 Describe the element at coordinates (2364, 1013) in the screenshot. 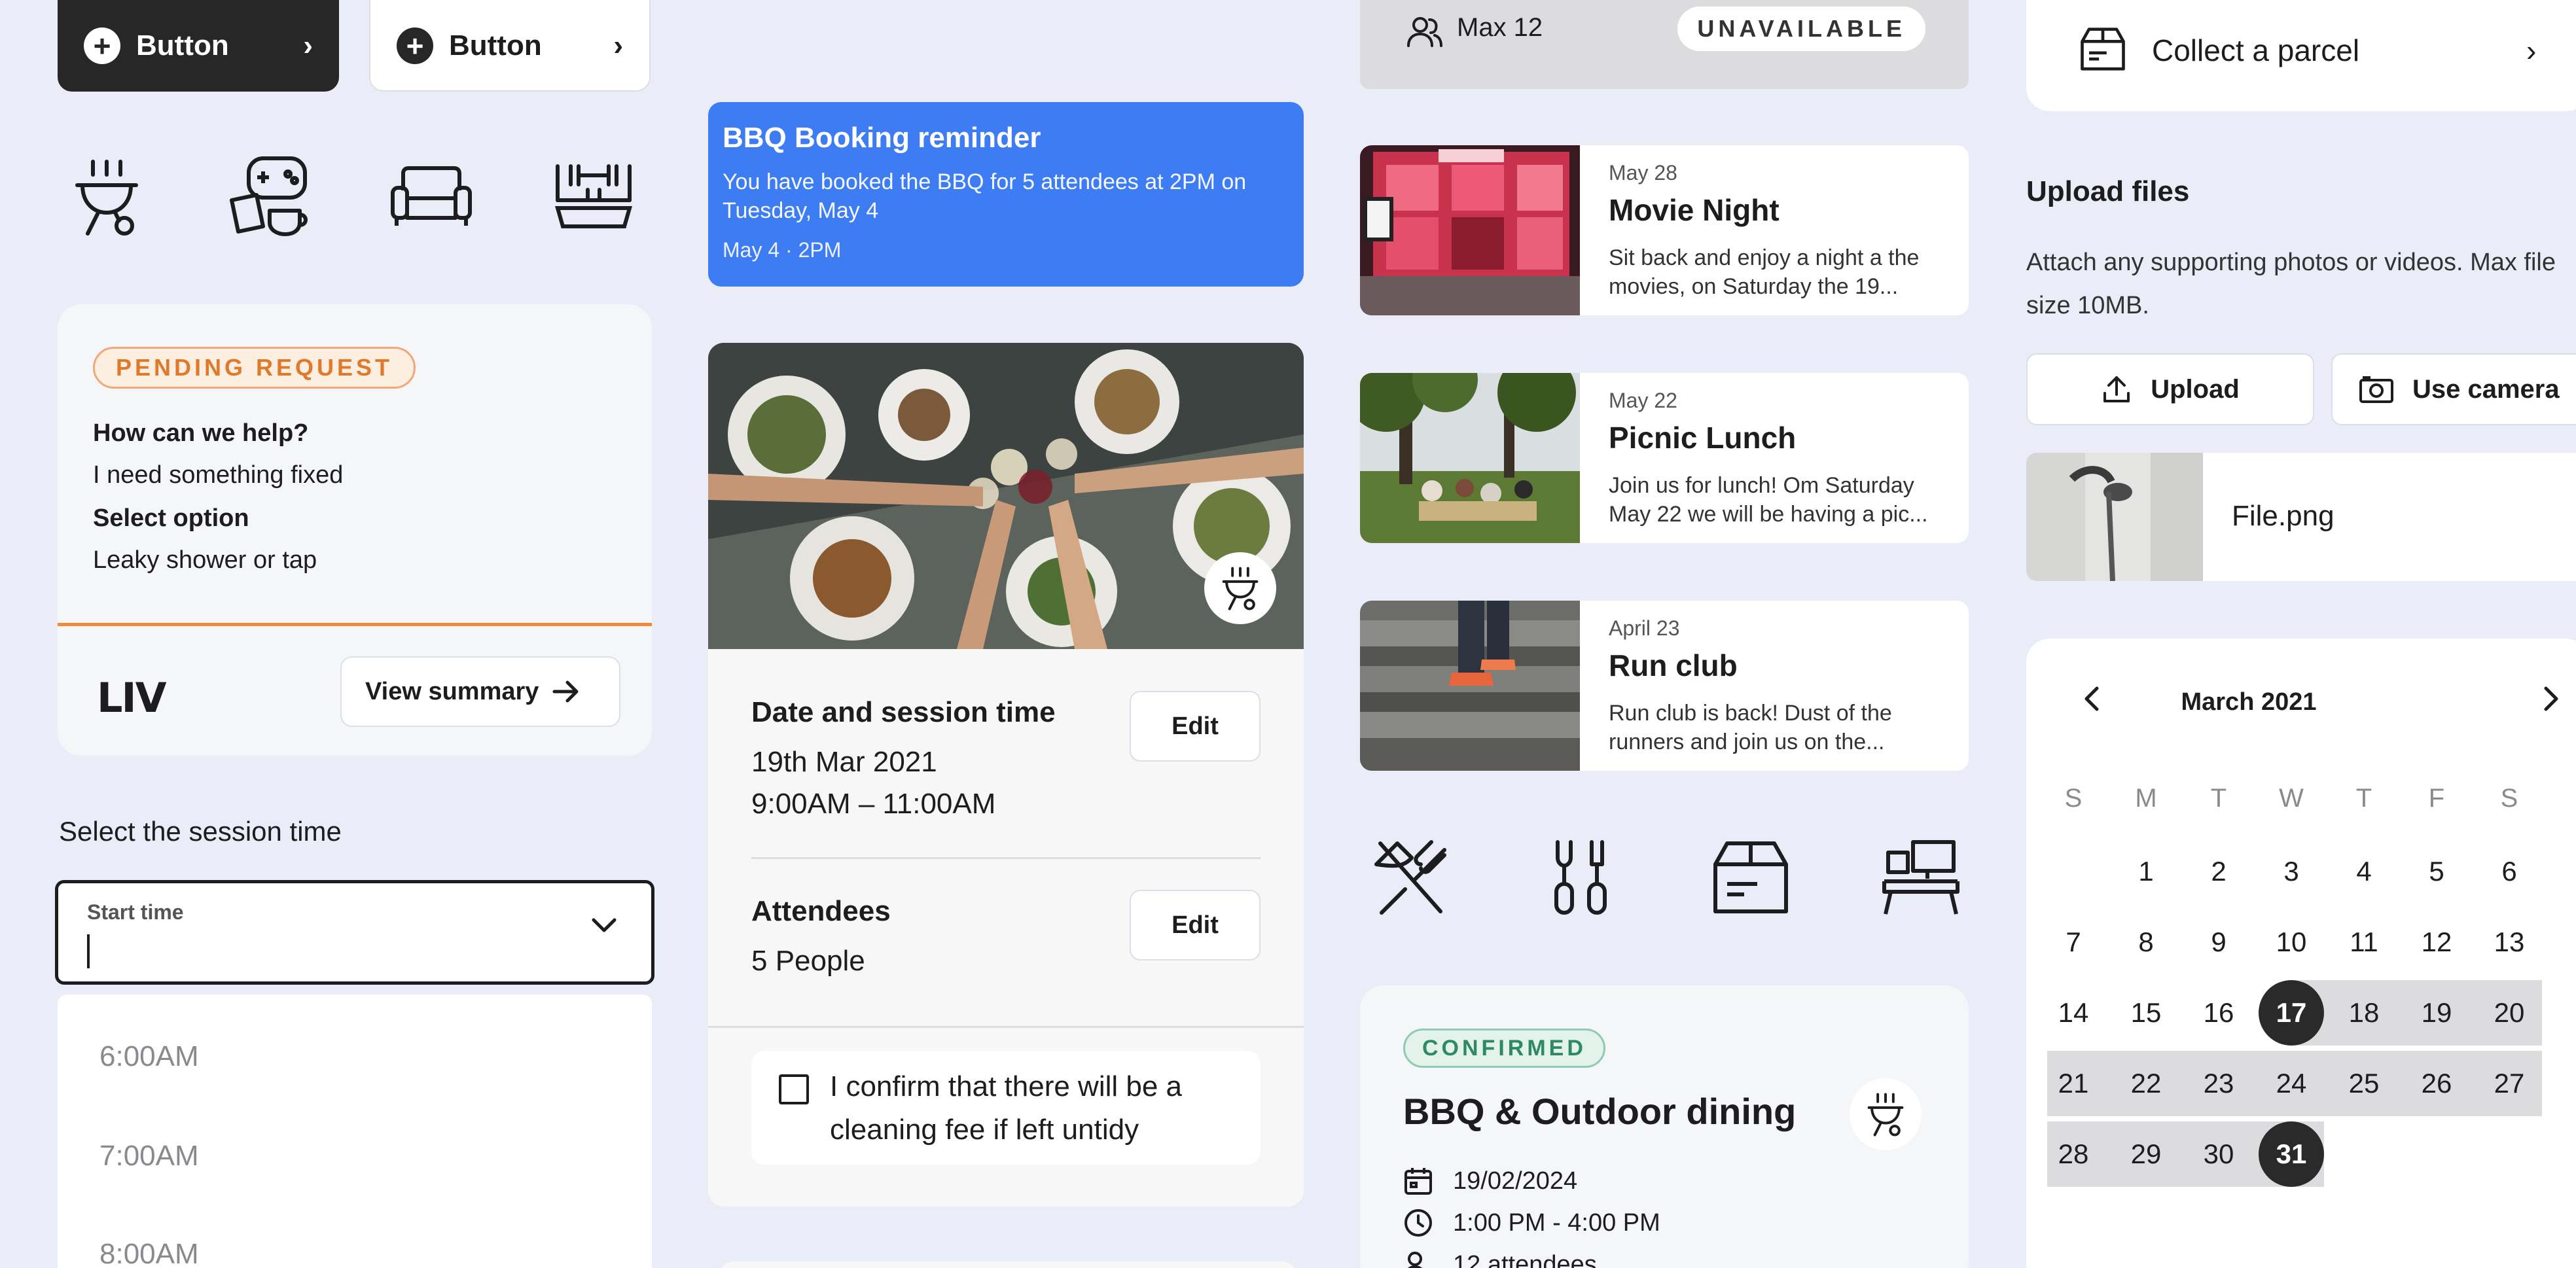

I see `calendar-day: 18` at that location.